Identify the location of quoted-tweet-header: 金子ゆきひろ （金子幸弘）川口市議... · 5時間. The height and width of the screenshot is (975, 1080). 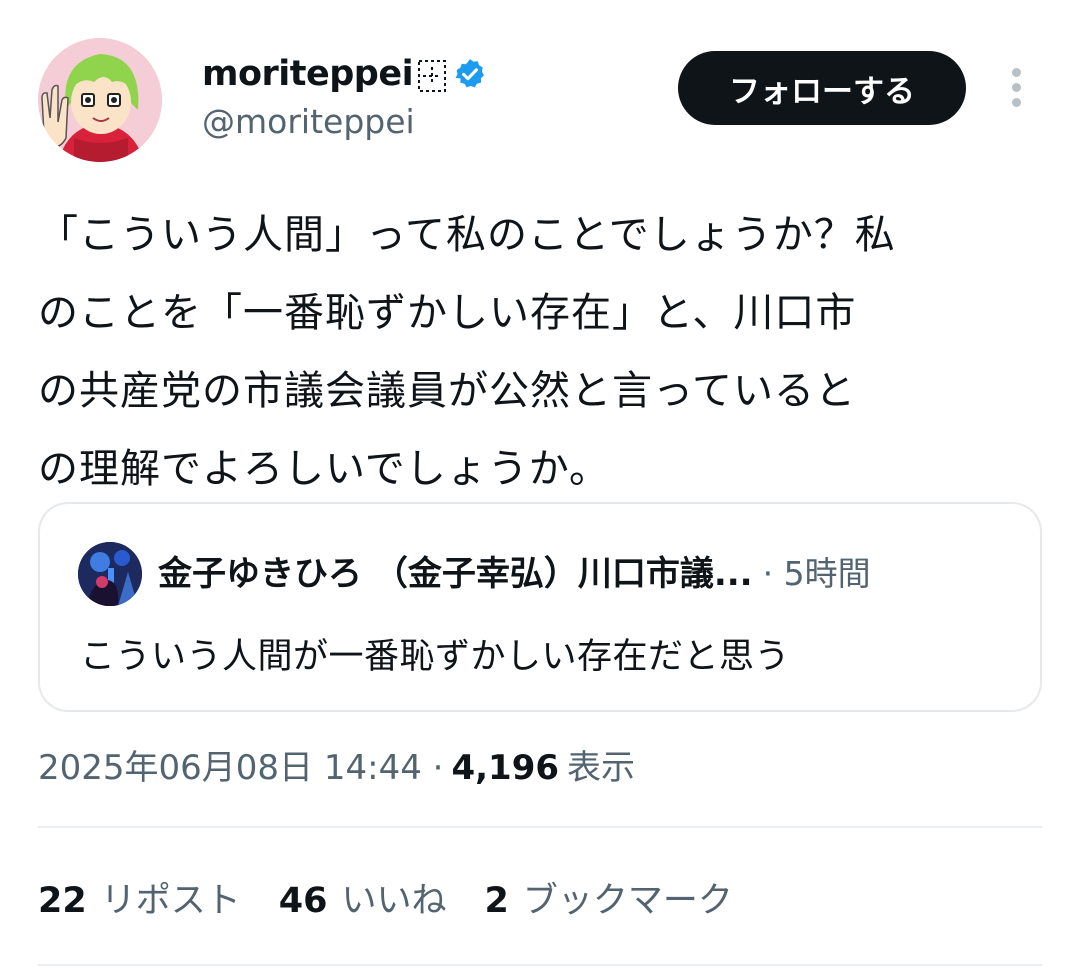
(514, 570).